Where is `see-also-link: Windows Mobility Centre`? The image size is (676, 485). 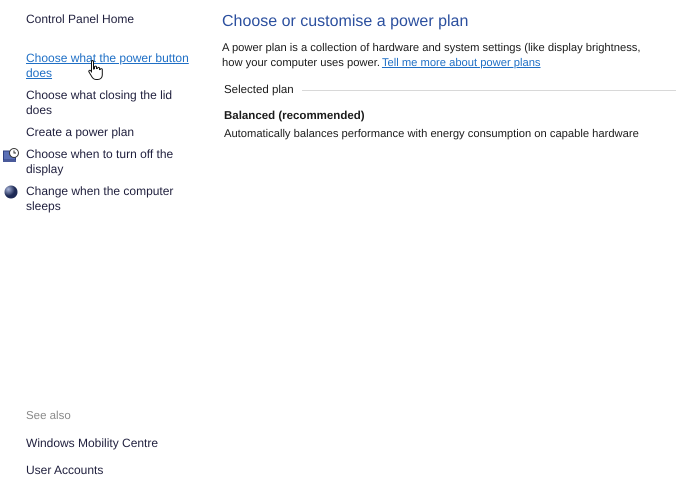
see-also-link: Windows Mobility Centre is located at coordinates (118, 443).